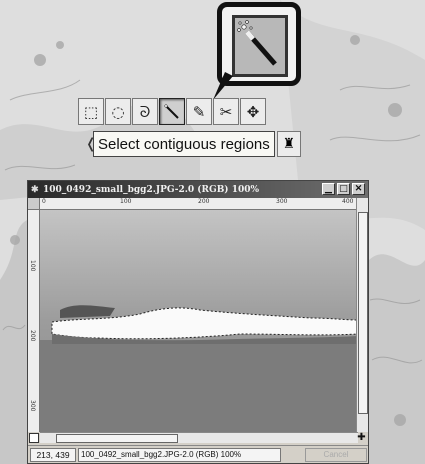 The height and width of the screenshot is (464, 425). What do you see at coordinates (151, 189) in the screenshot?
I see `window-title: 100_0492_small_bgg2.JPG-2.0 (RGB) 100%` at bounding box center [151, 189].